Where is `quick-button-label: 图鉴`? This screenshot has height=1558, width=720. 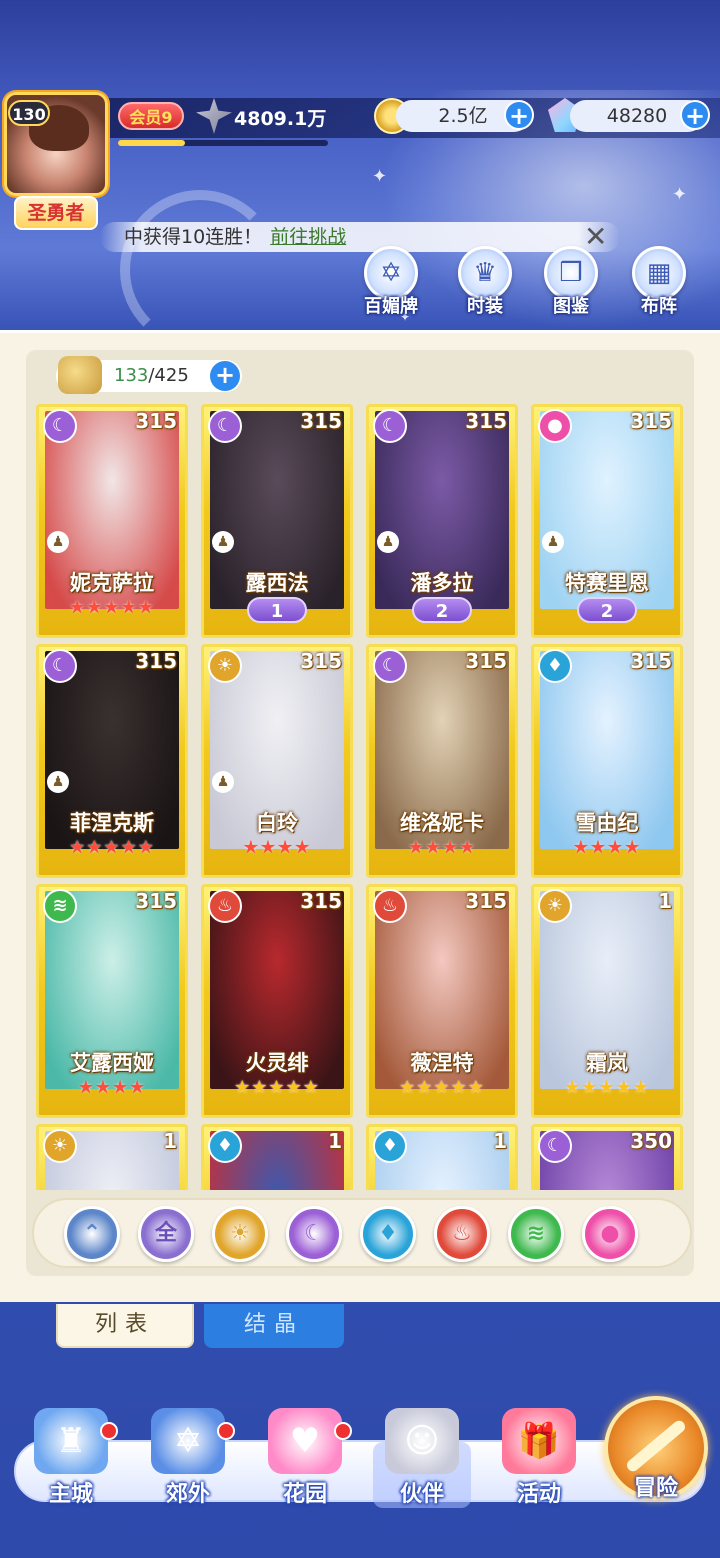
quick-button-label: 图鉴 is located at coordinates (571, 306).